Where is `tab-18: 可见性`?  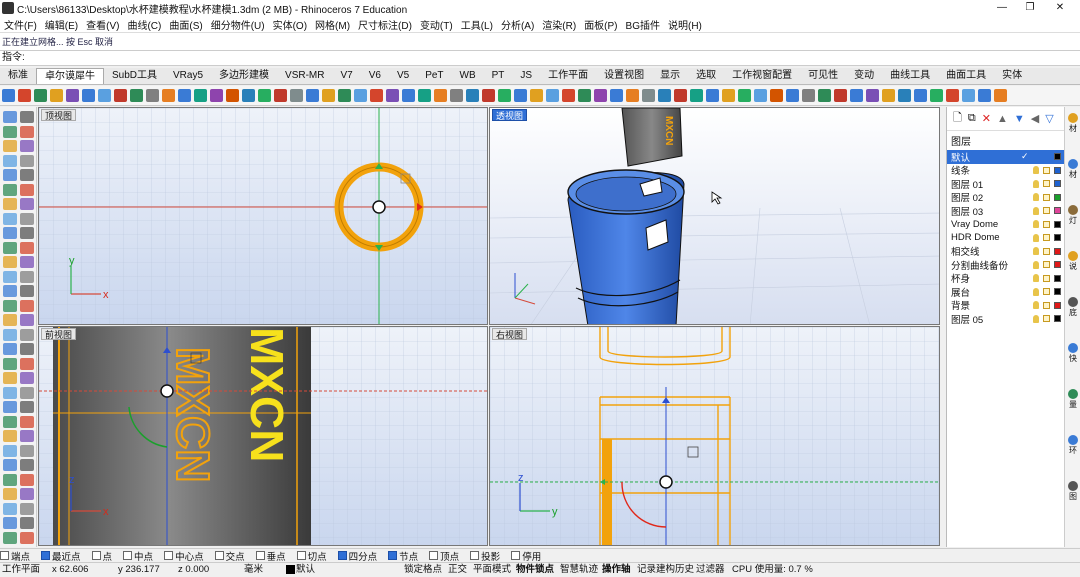
tab-18: 可见性 is located at coordinates (823, 76).